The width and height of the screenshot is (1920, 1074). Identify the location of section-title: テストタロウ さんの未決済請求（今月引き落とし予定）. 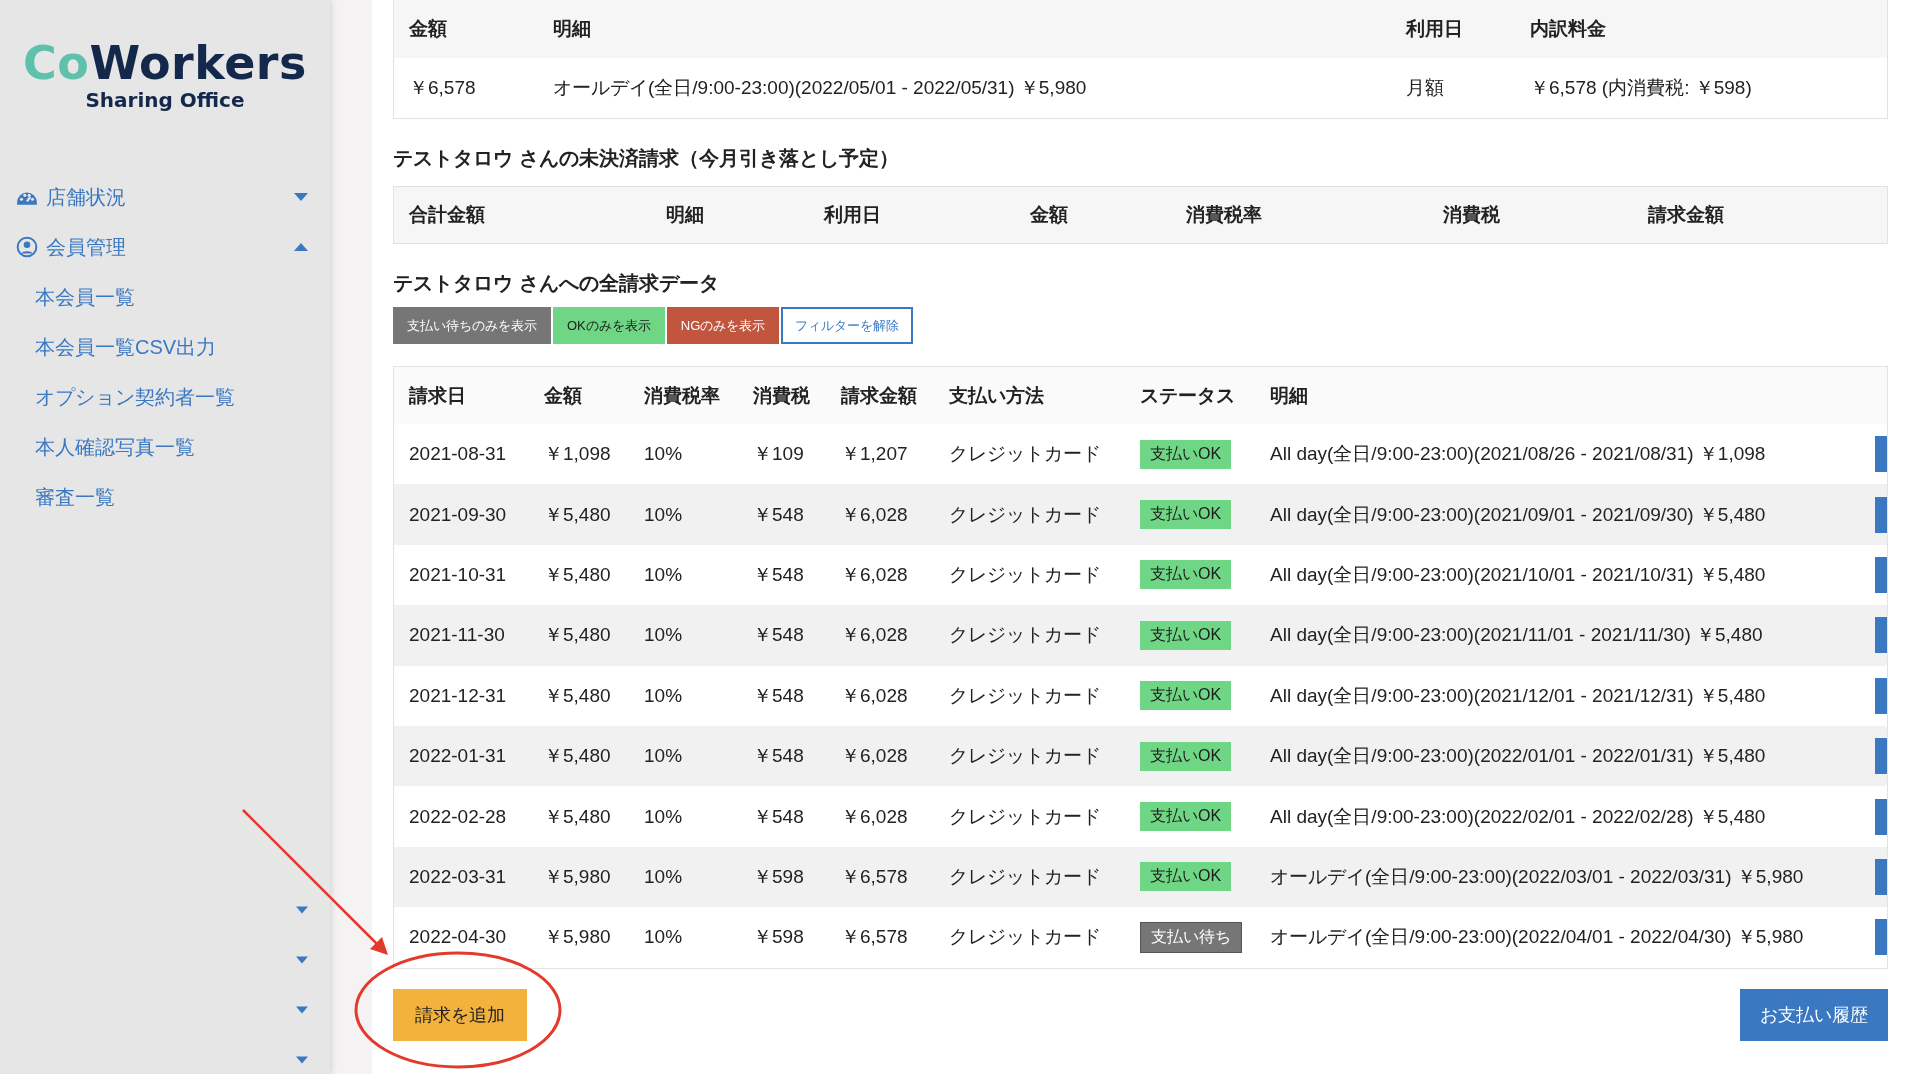
(646, 158).